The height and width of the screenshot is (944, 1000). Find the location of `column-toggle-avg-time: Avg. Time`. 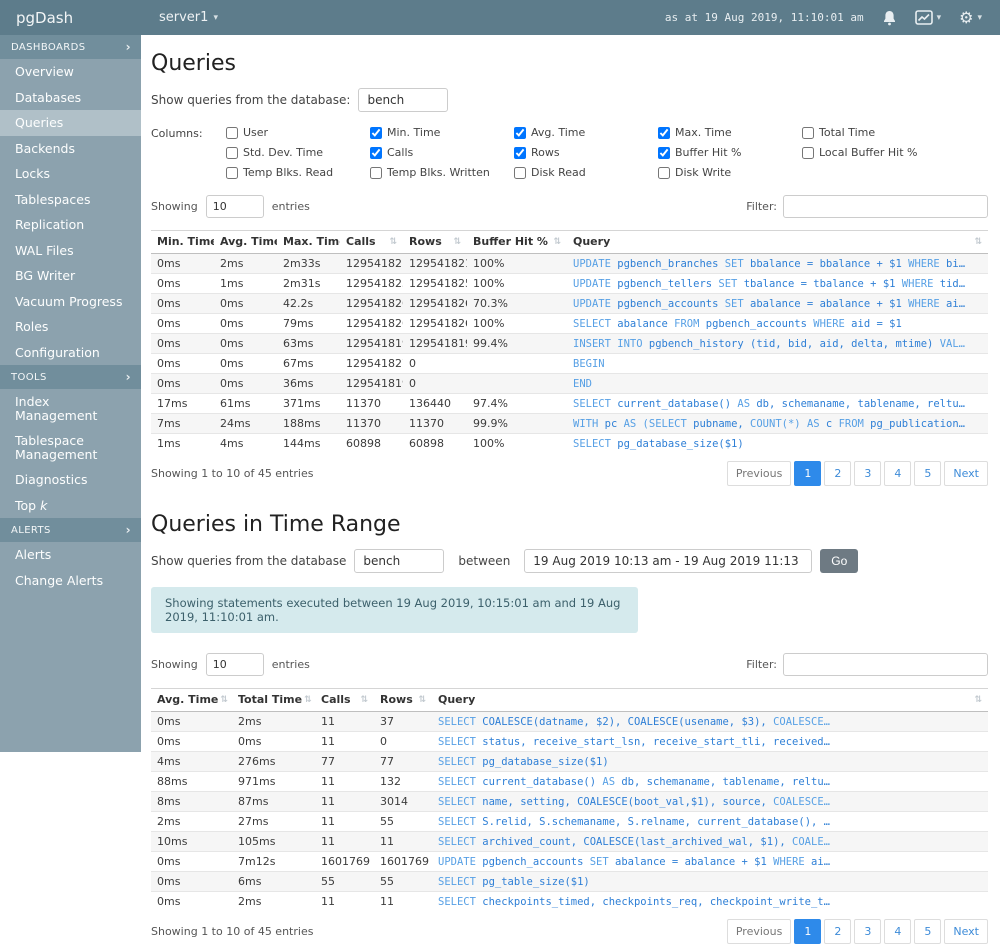

column-toggle-avg-time: Avg. Time is located at coordinates (586, 132).